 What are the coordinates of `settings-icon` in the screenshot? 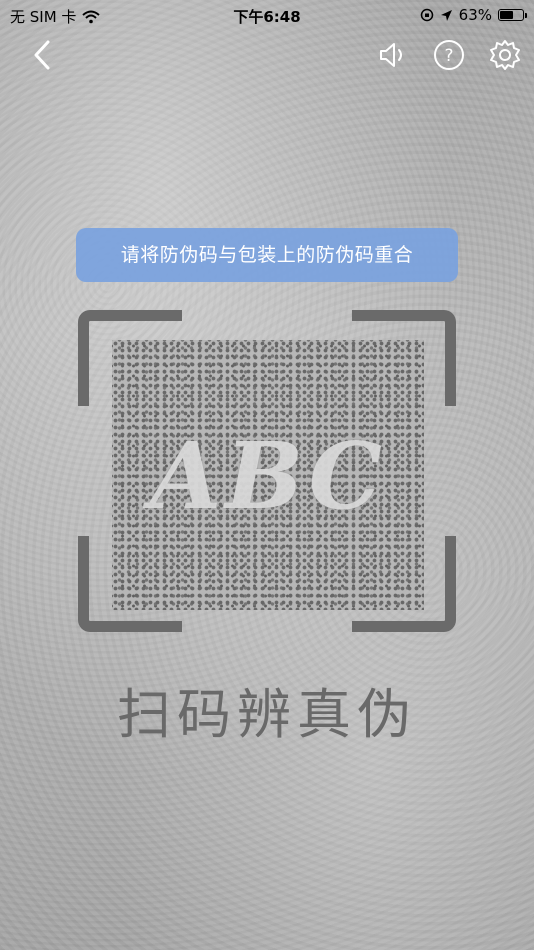 It's located at (505, 55).